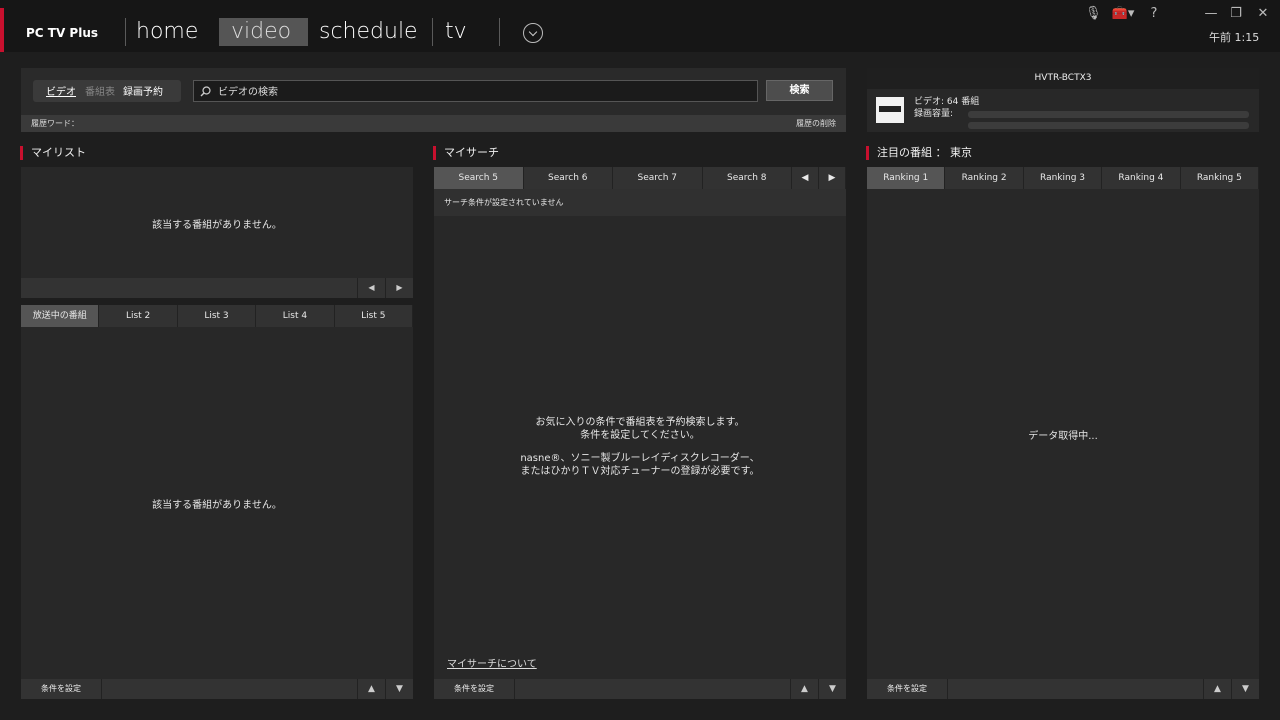 This screenshot has width=1280, height=720. Describe the element at coordinates (399, 288) in the screenshot. I see `next-page-icon: ▶` at that location.